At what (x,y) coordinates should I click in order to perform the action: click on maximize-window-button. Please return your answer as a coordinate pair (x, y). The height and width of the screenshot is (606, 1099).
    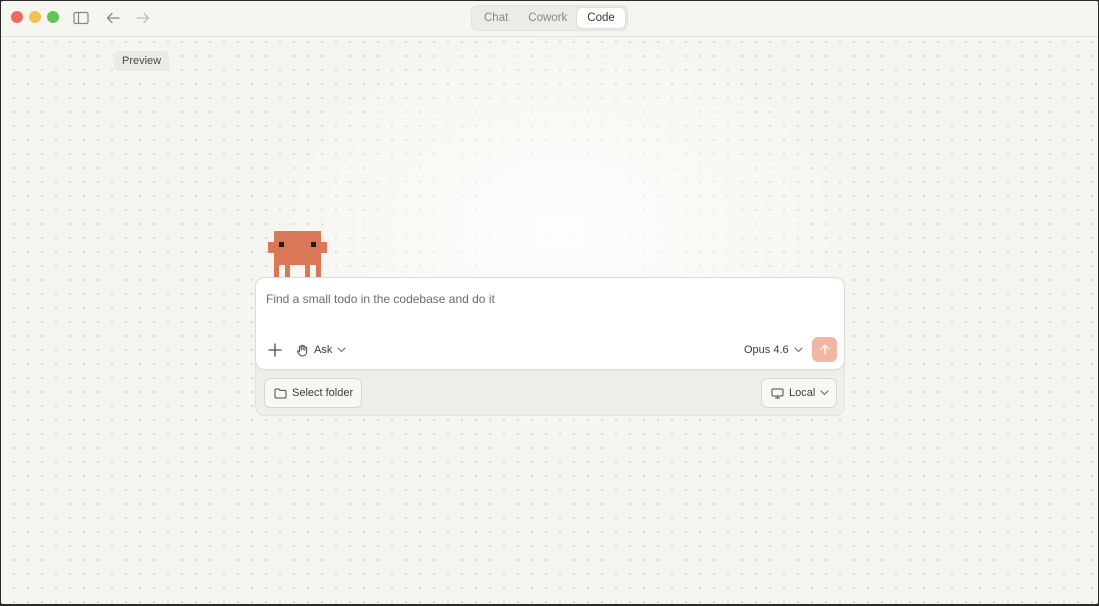
    Looking at the image, I should click on (53, 17).